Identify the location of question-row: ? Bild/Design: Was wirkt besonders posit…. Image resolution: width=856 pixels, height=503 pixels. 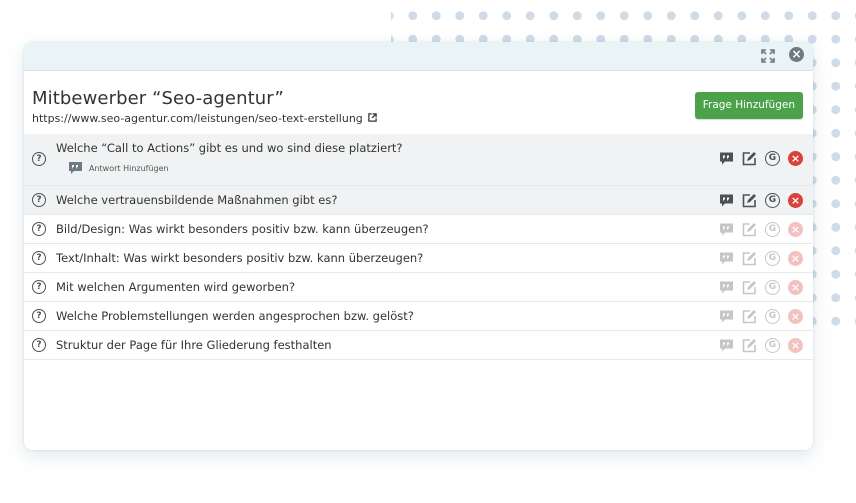
(418, 229).